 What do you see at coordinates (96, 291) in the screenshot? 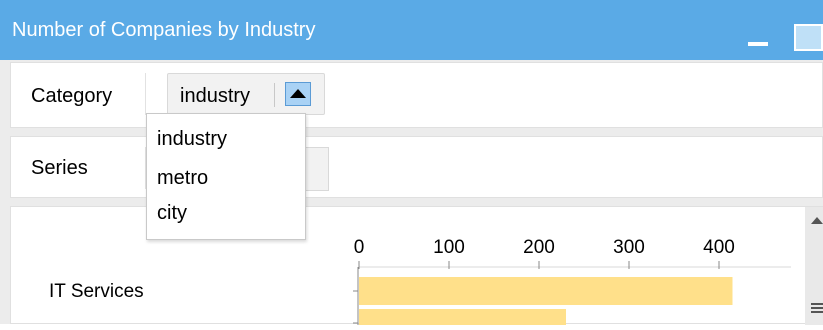
I see `y-tick-label: IT Services` at bounding box center [96, 291].